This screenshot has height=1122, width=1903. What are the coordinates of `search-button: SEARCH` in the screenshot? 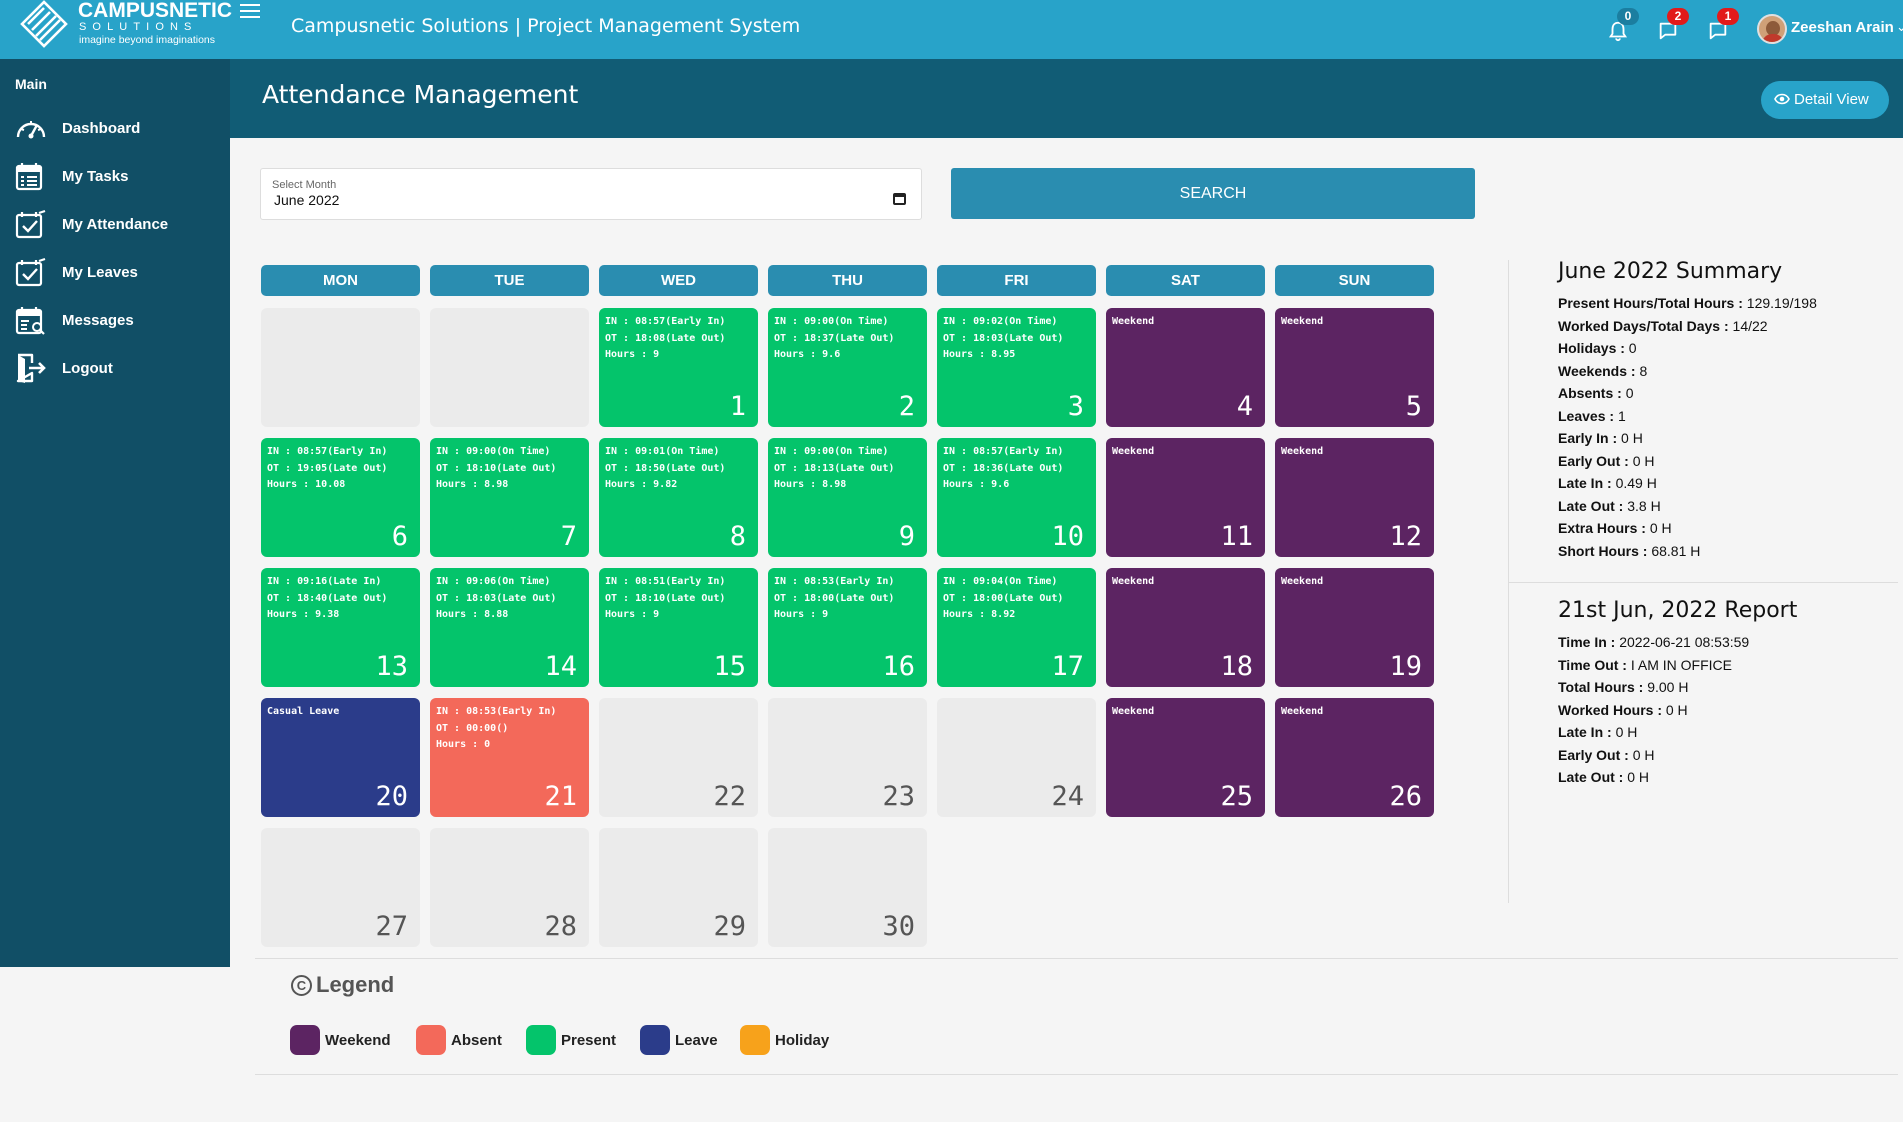 It's located at (1213, 193).